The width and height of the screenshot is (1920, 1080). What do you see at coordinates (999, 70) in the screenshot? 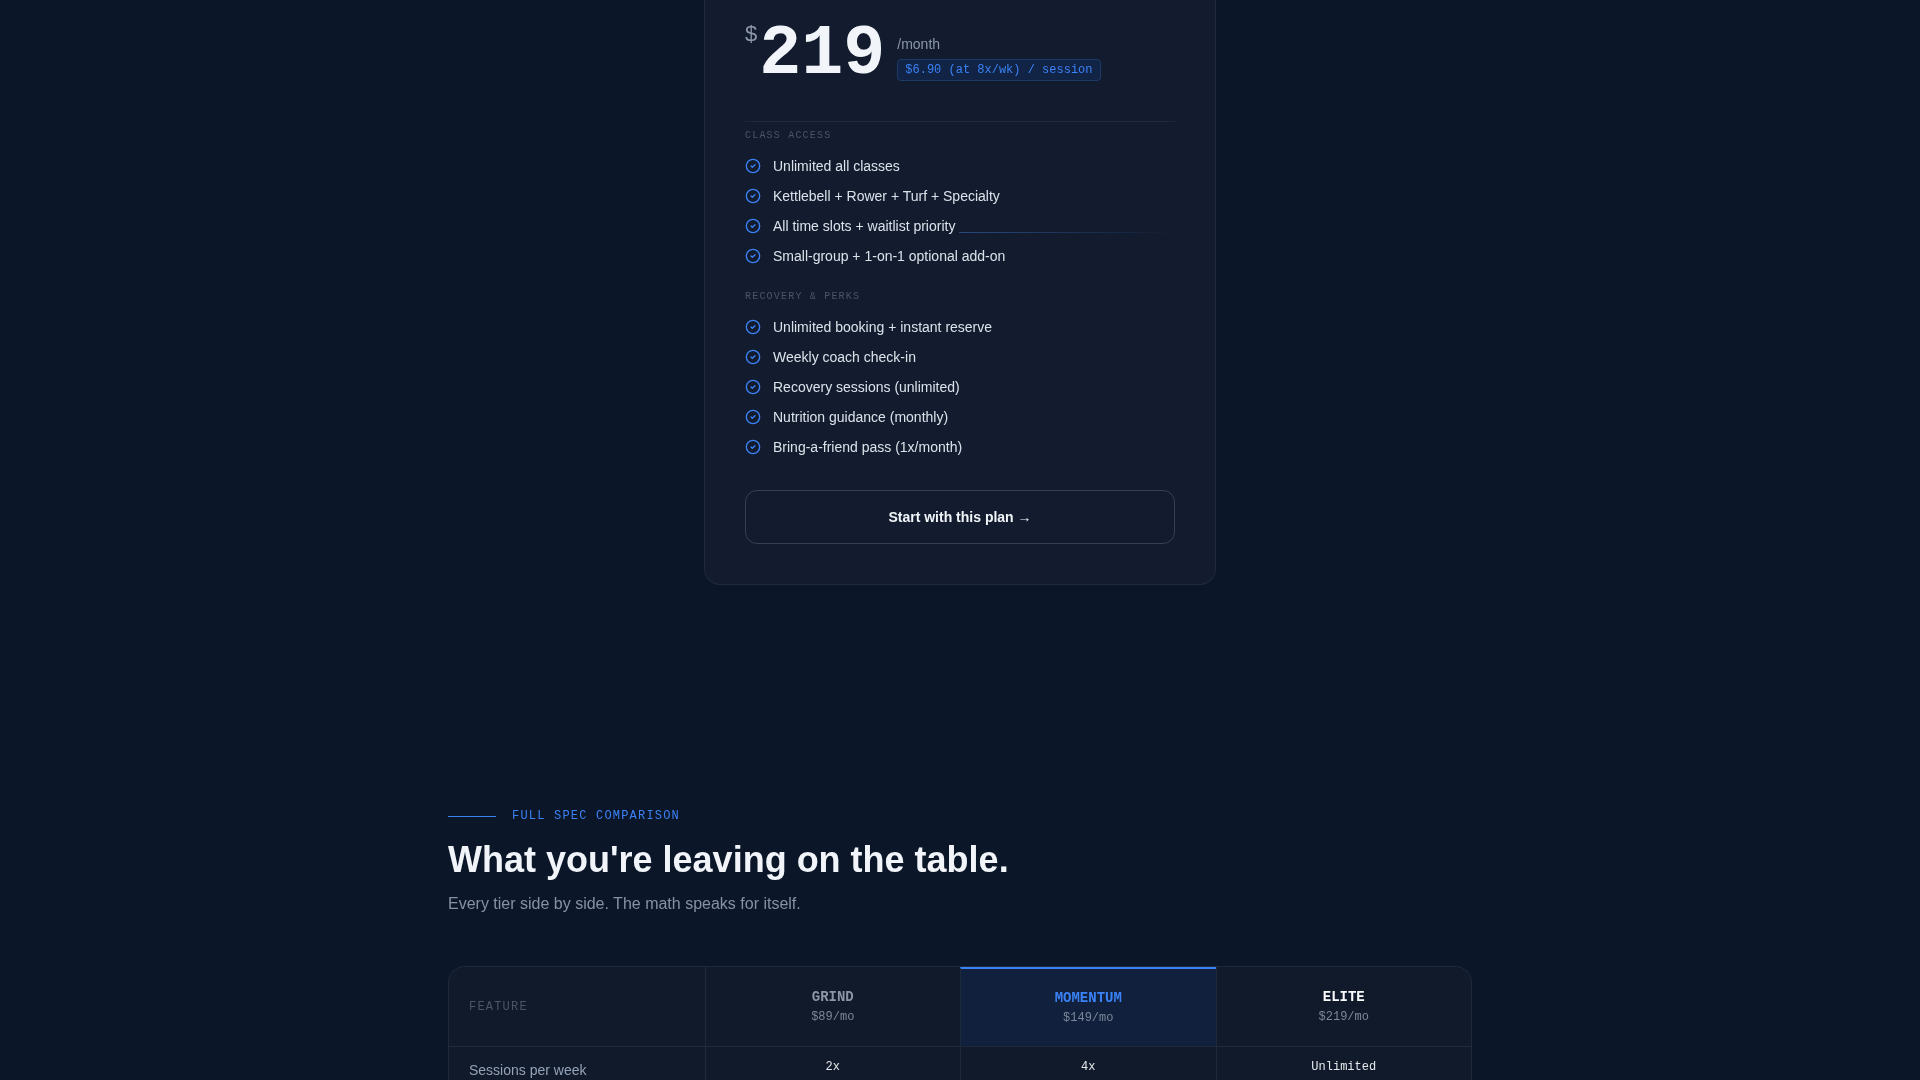
I see `per-session-badge: $6.90 (at 8x/wk) / session` at bounding box center [999, 70].